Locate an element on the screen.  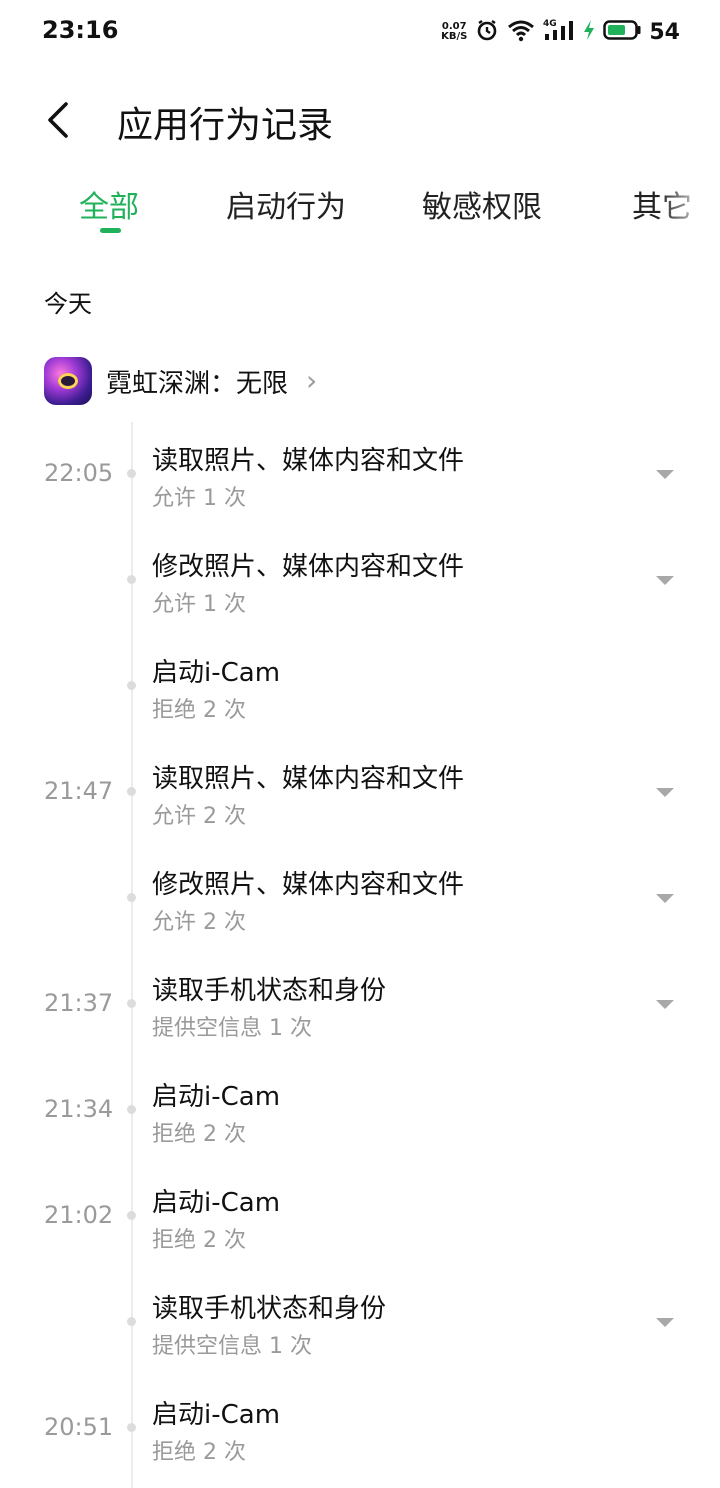
active-tab-indicator is located at coordinates (110, 230).